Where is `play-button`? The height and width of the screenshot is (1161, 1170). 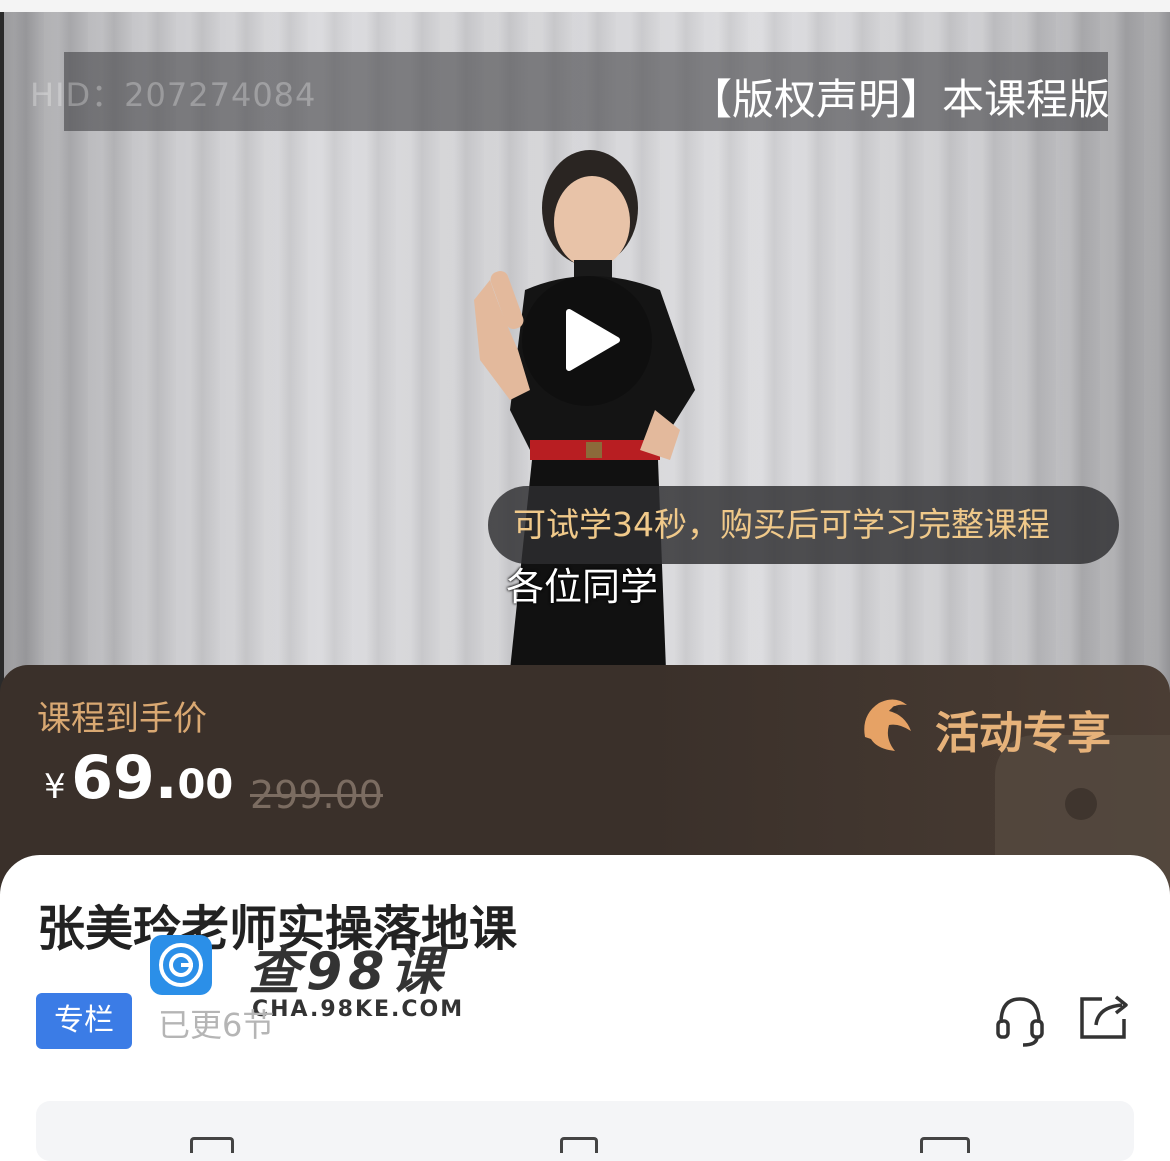 play-button is located at coordinates (587, 341).